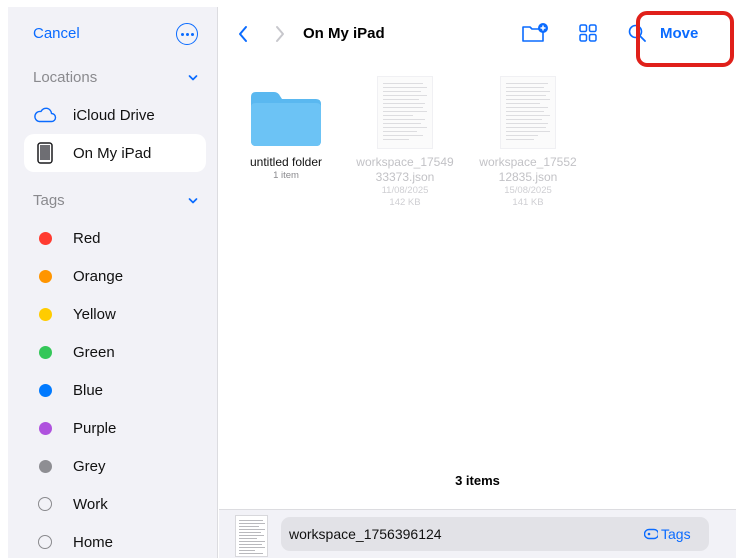  Describe the element at coordinates (528, 190) in the screenshot. I see `file-date: 15/08/2025` at that location.